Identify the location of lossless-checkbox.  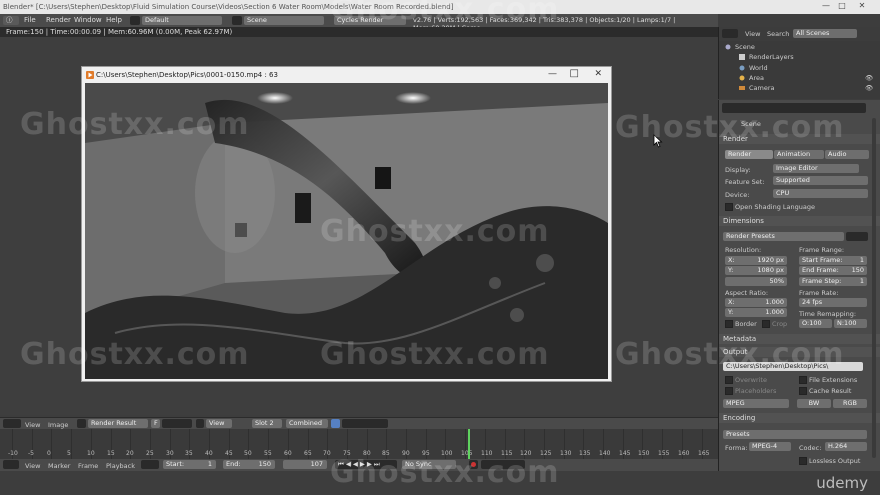
(803, 461).